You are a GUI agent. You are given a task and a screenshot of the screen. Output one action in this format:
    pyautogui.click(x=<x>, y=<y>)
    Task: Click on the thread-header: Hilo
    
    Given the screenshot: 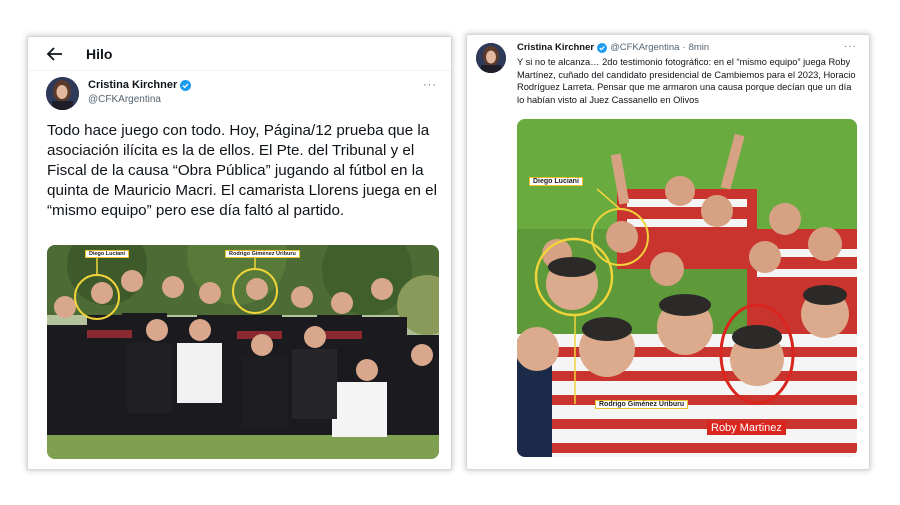 What is the action you would take?
    pyautogui.click(x=239, y=54)
    